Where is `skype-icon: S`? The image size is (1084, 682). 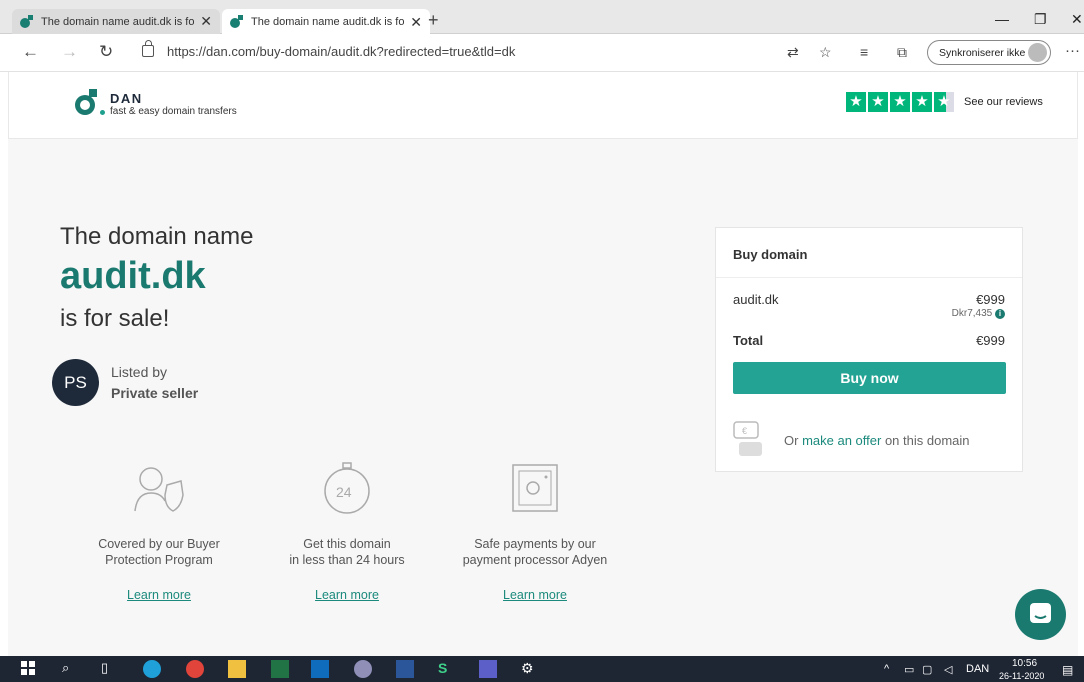 skype-icon: S is located at coordinates (447, 669).